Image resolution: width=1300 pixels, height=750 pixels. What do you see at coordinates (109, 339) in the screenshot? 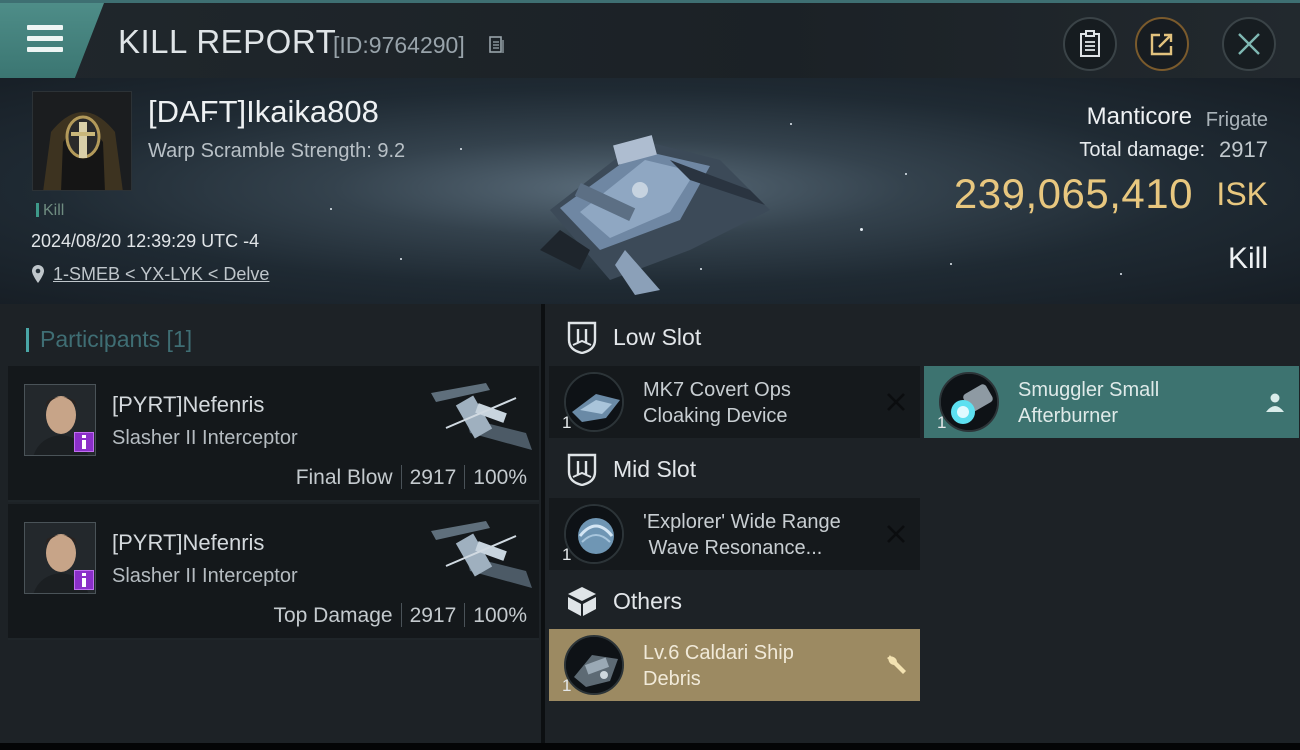
I see `participants-title: Participants [1]` at bounding box center [109, 339].